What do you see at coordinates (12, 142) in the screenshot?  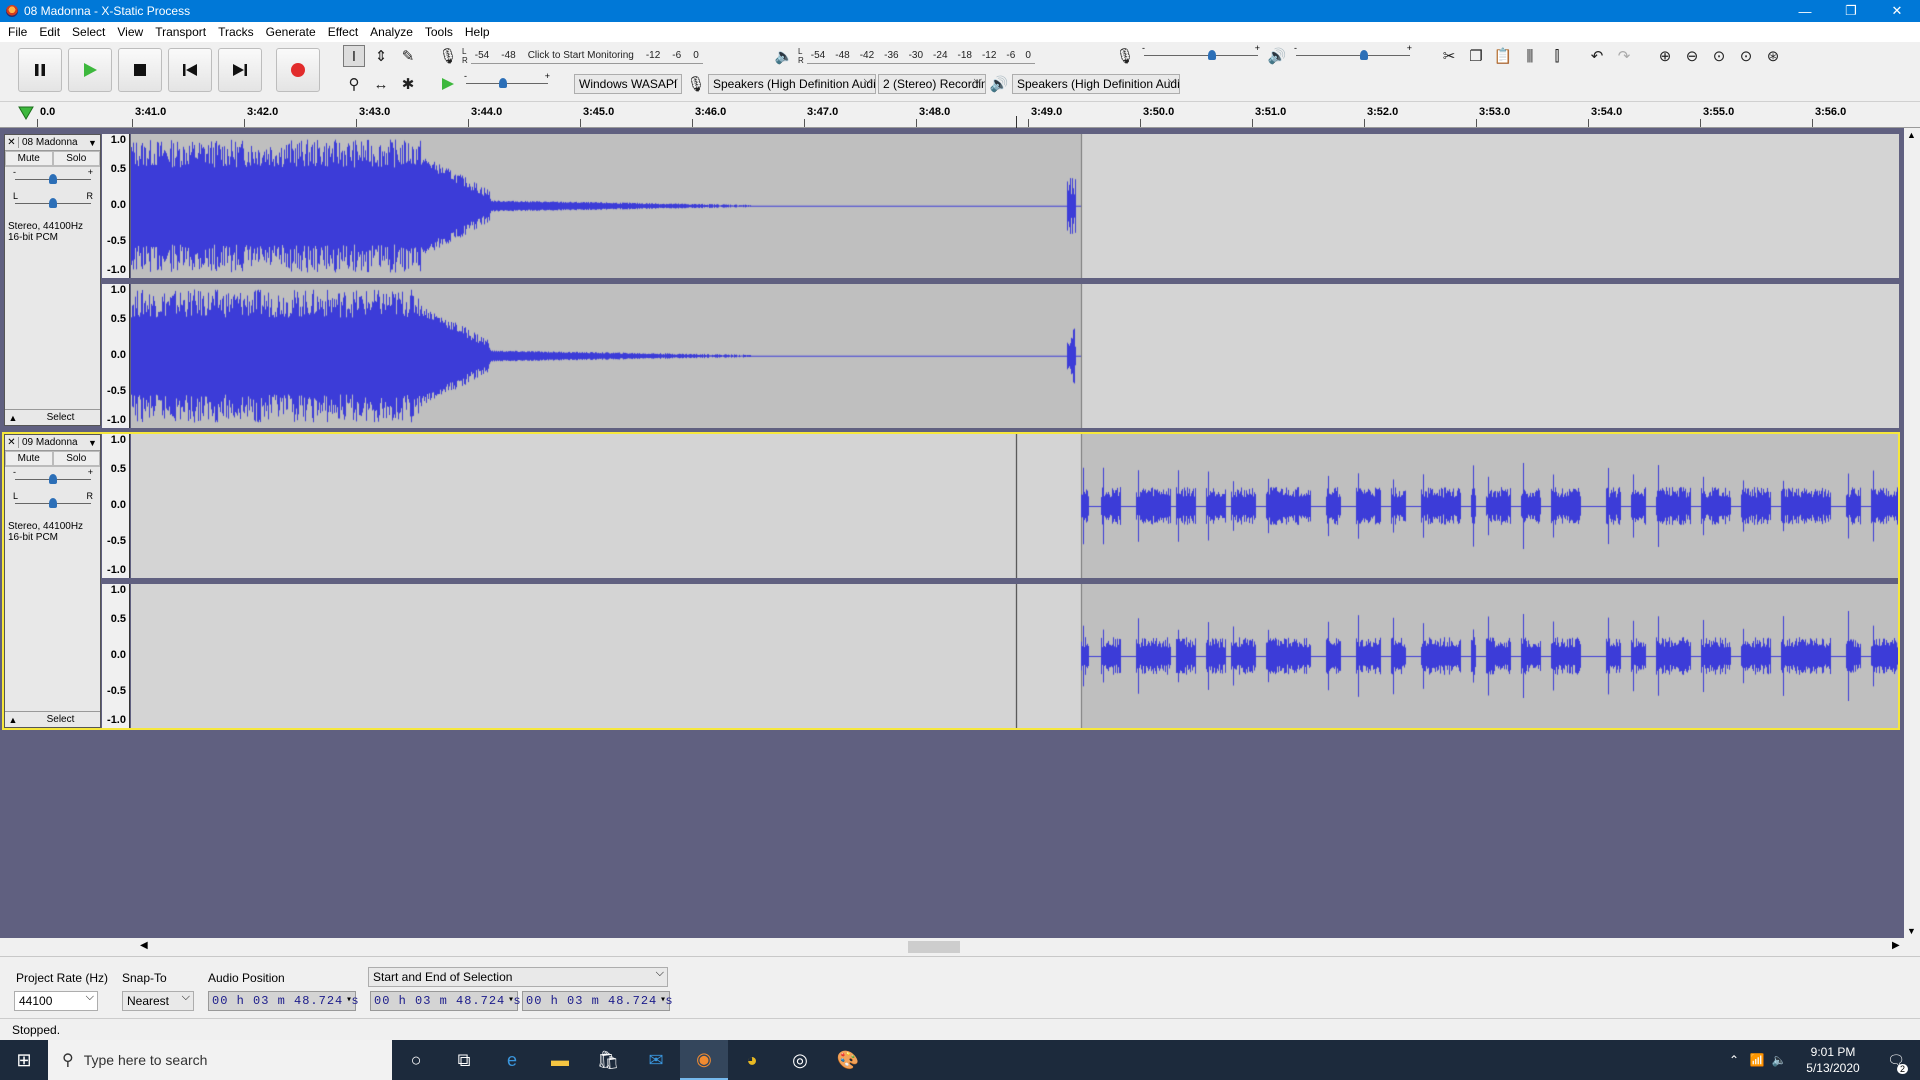 I see `close-track-icon: ✕` at bounding box center [12, 142].